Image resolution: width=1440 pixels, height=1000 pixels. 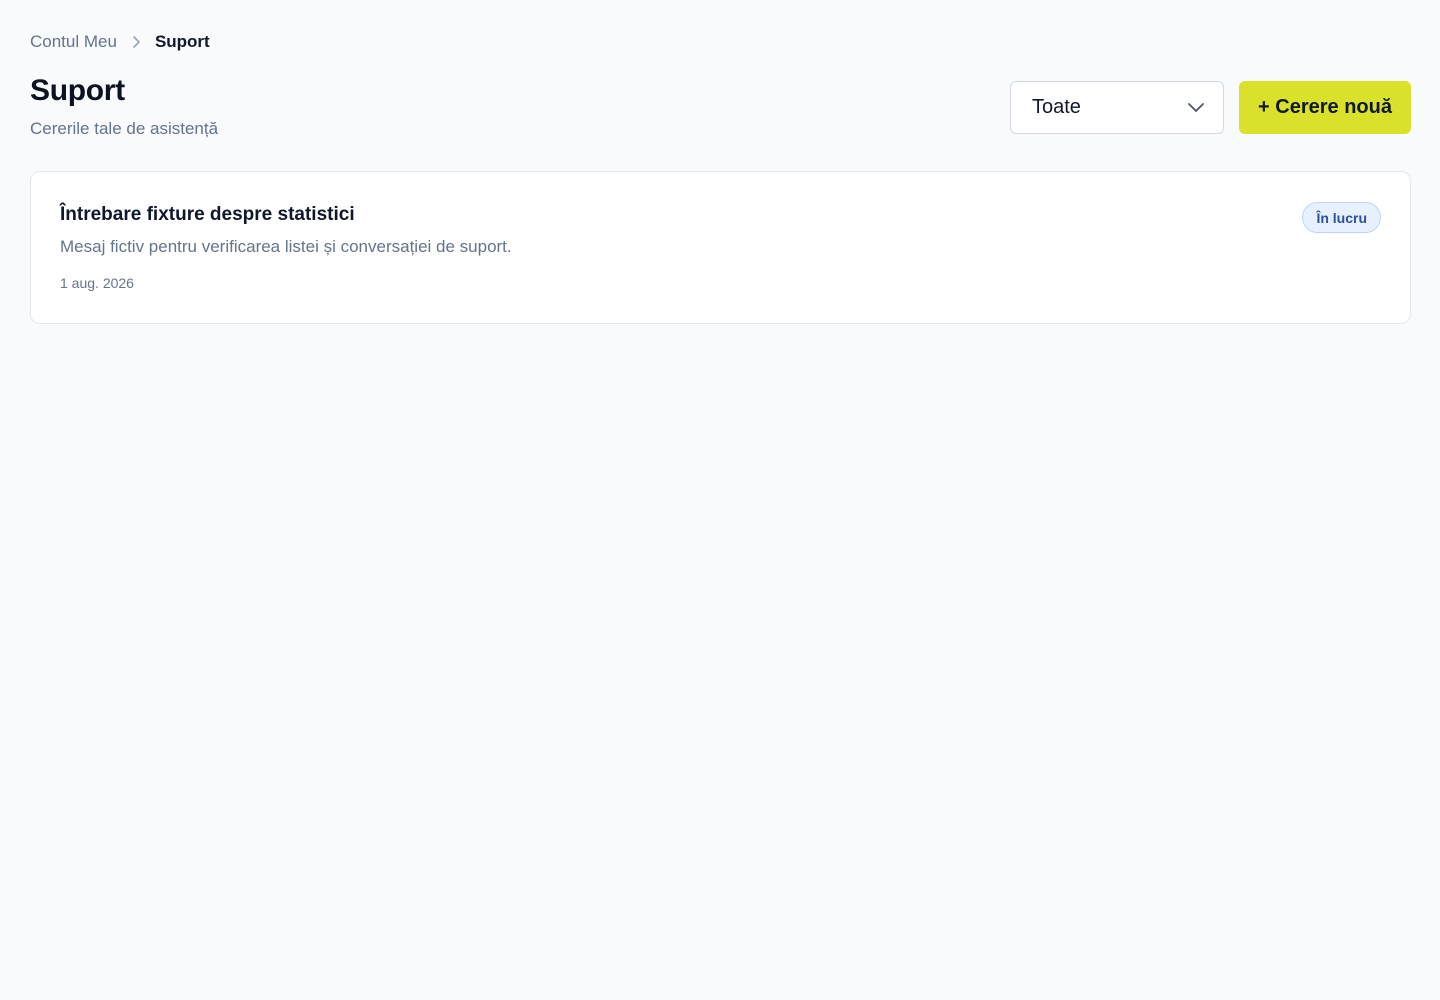 I want to click on new-request-button: + Cerere nouă, so click(x=1325, y=107).